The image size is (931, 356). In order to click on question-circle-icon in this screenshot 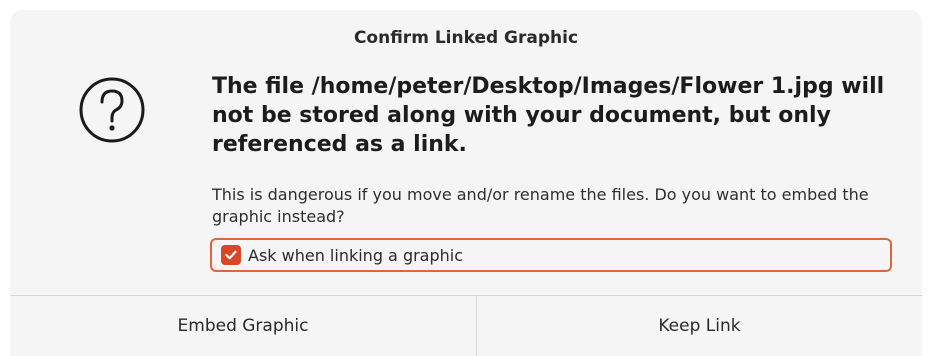, I will do `click(112, 110)`.